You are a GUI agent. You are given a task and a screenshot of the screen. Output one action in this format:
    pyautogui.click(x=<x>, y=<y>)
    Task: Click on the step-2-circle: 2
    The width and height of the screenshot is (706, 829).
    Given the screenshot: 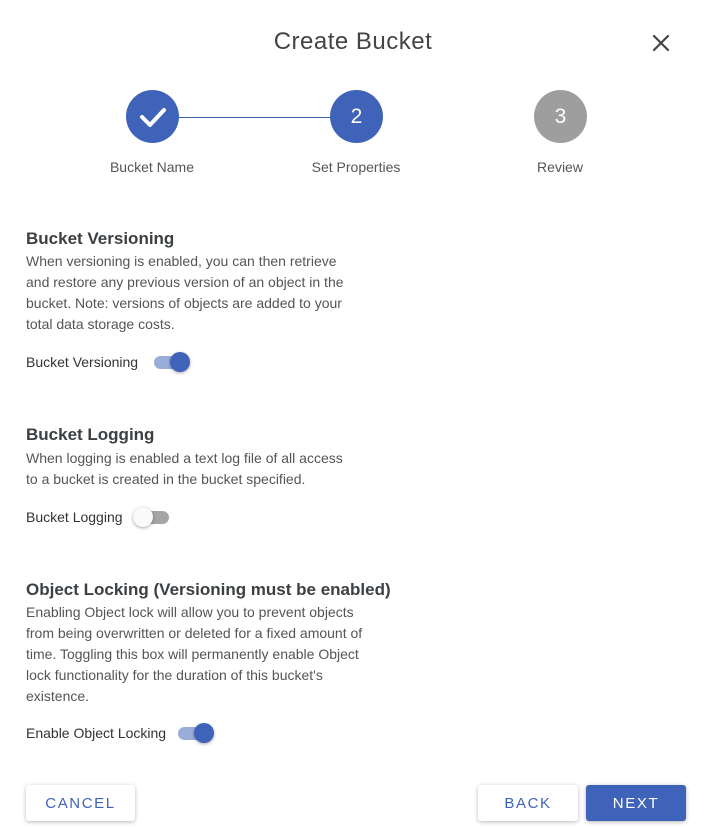 What is the action you would take?
    pyautogui.click(x=356, y=116)
    